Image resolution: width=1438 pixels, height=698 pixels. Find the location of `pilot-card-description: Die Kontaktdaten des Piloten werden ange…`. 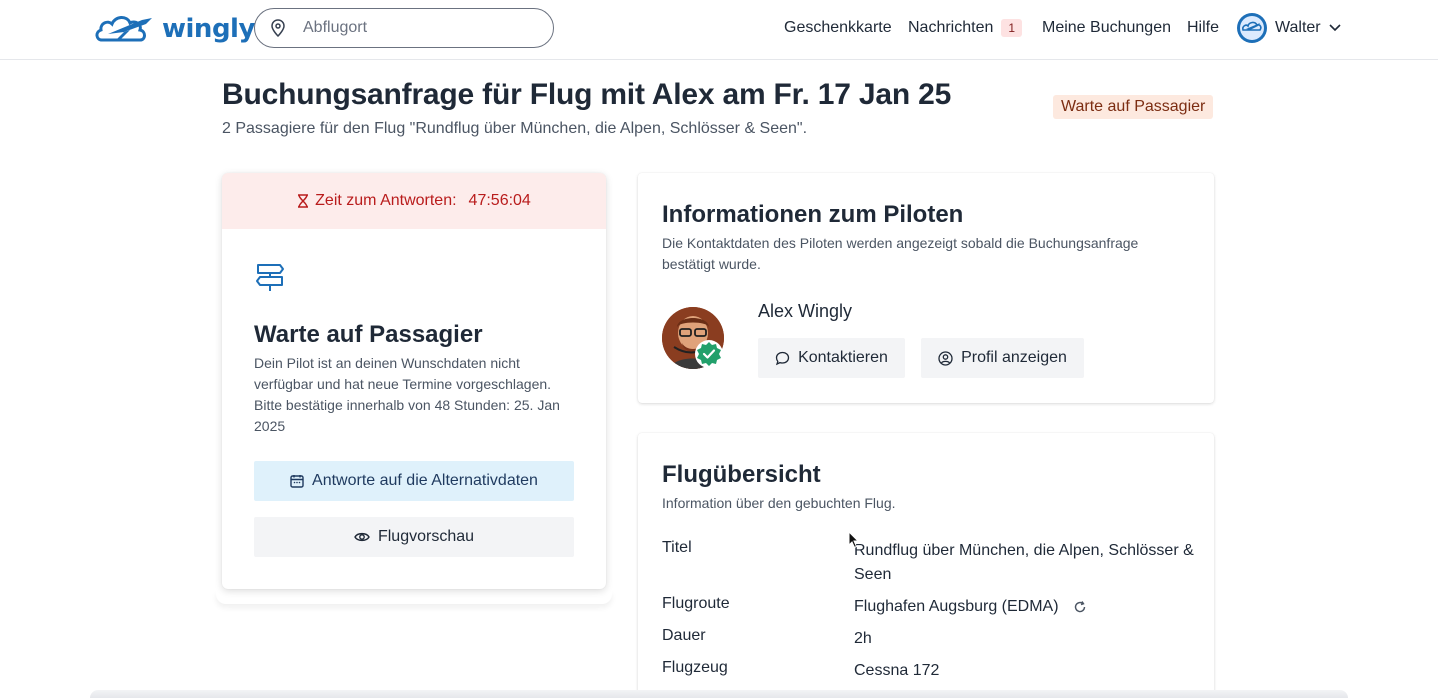

pilot-card-description: Die Kontaktdaten des Piloten werden ange… is located at coordinates (900, 253).